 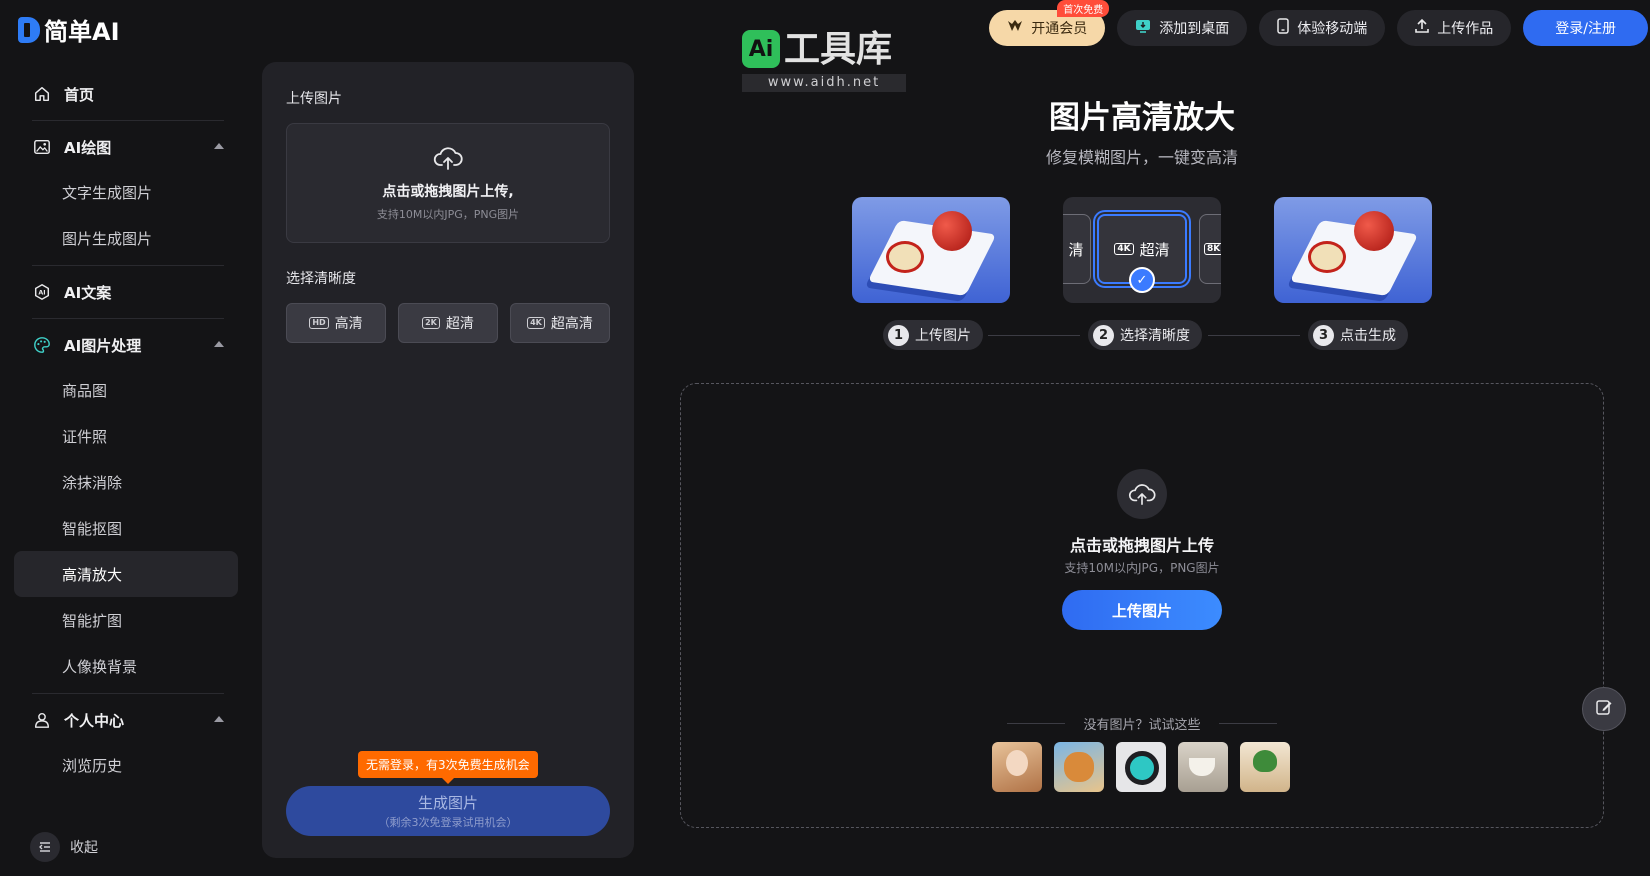 What do you see at coordinates (126, 192) in the screenshot?
I see `sidebar-item-text-to-image: 文字生成图片` at bounding box center [126, 192].